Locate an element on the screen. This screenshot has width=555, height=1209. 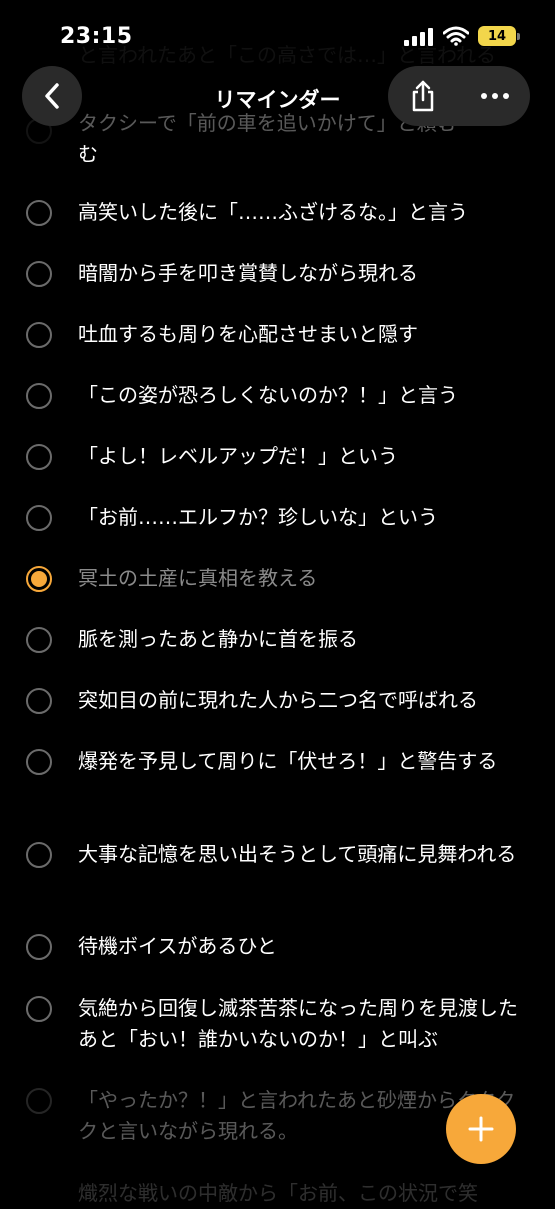
reminder-text-tail: む is located at coordinates (88, 154).